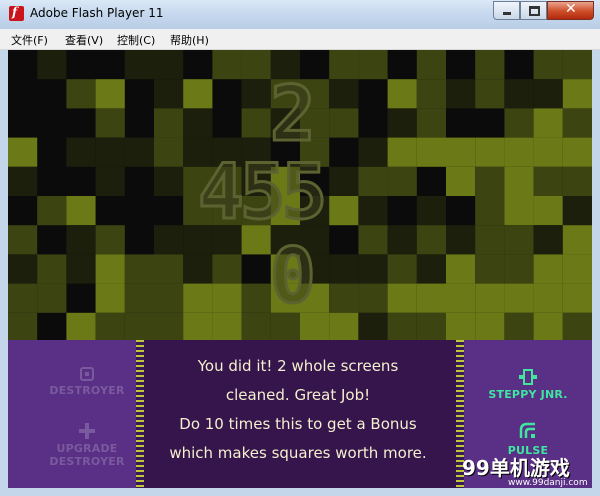 The width and height of the screenshot is (600, 496). I want to click on ability-steppy-jnr: STEPPY JNR., so click(528, 384).